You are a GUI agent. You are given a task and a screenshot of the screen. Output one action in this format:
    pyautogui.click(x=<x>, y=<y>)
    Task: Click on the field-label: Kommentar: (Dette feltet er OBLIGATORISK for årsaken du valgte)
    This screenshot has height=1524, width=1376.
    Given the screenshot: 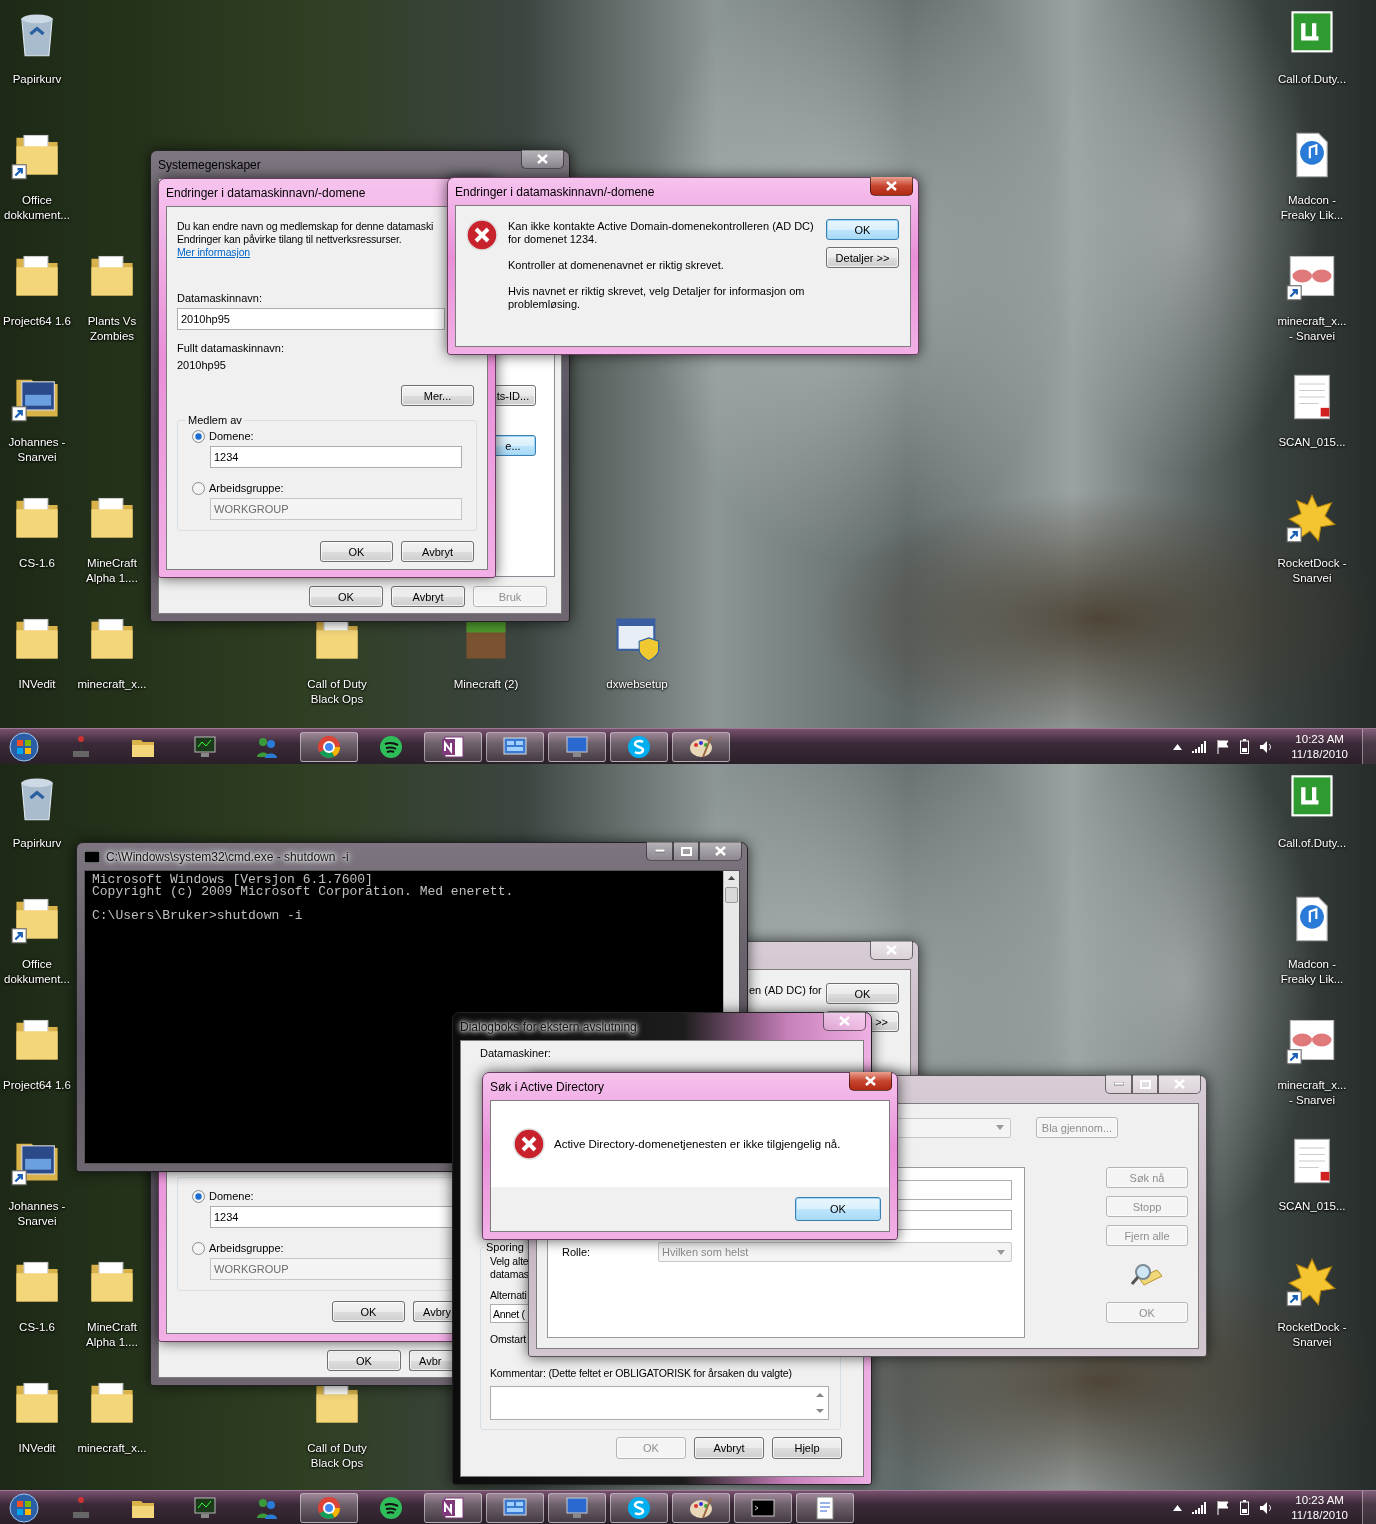 What is the action you would take?
    pyautogui.click(x=641, y=1373)
    